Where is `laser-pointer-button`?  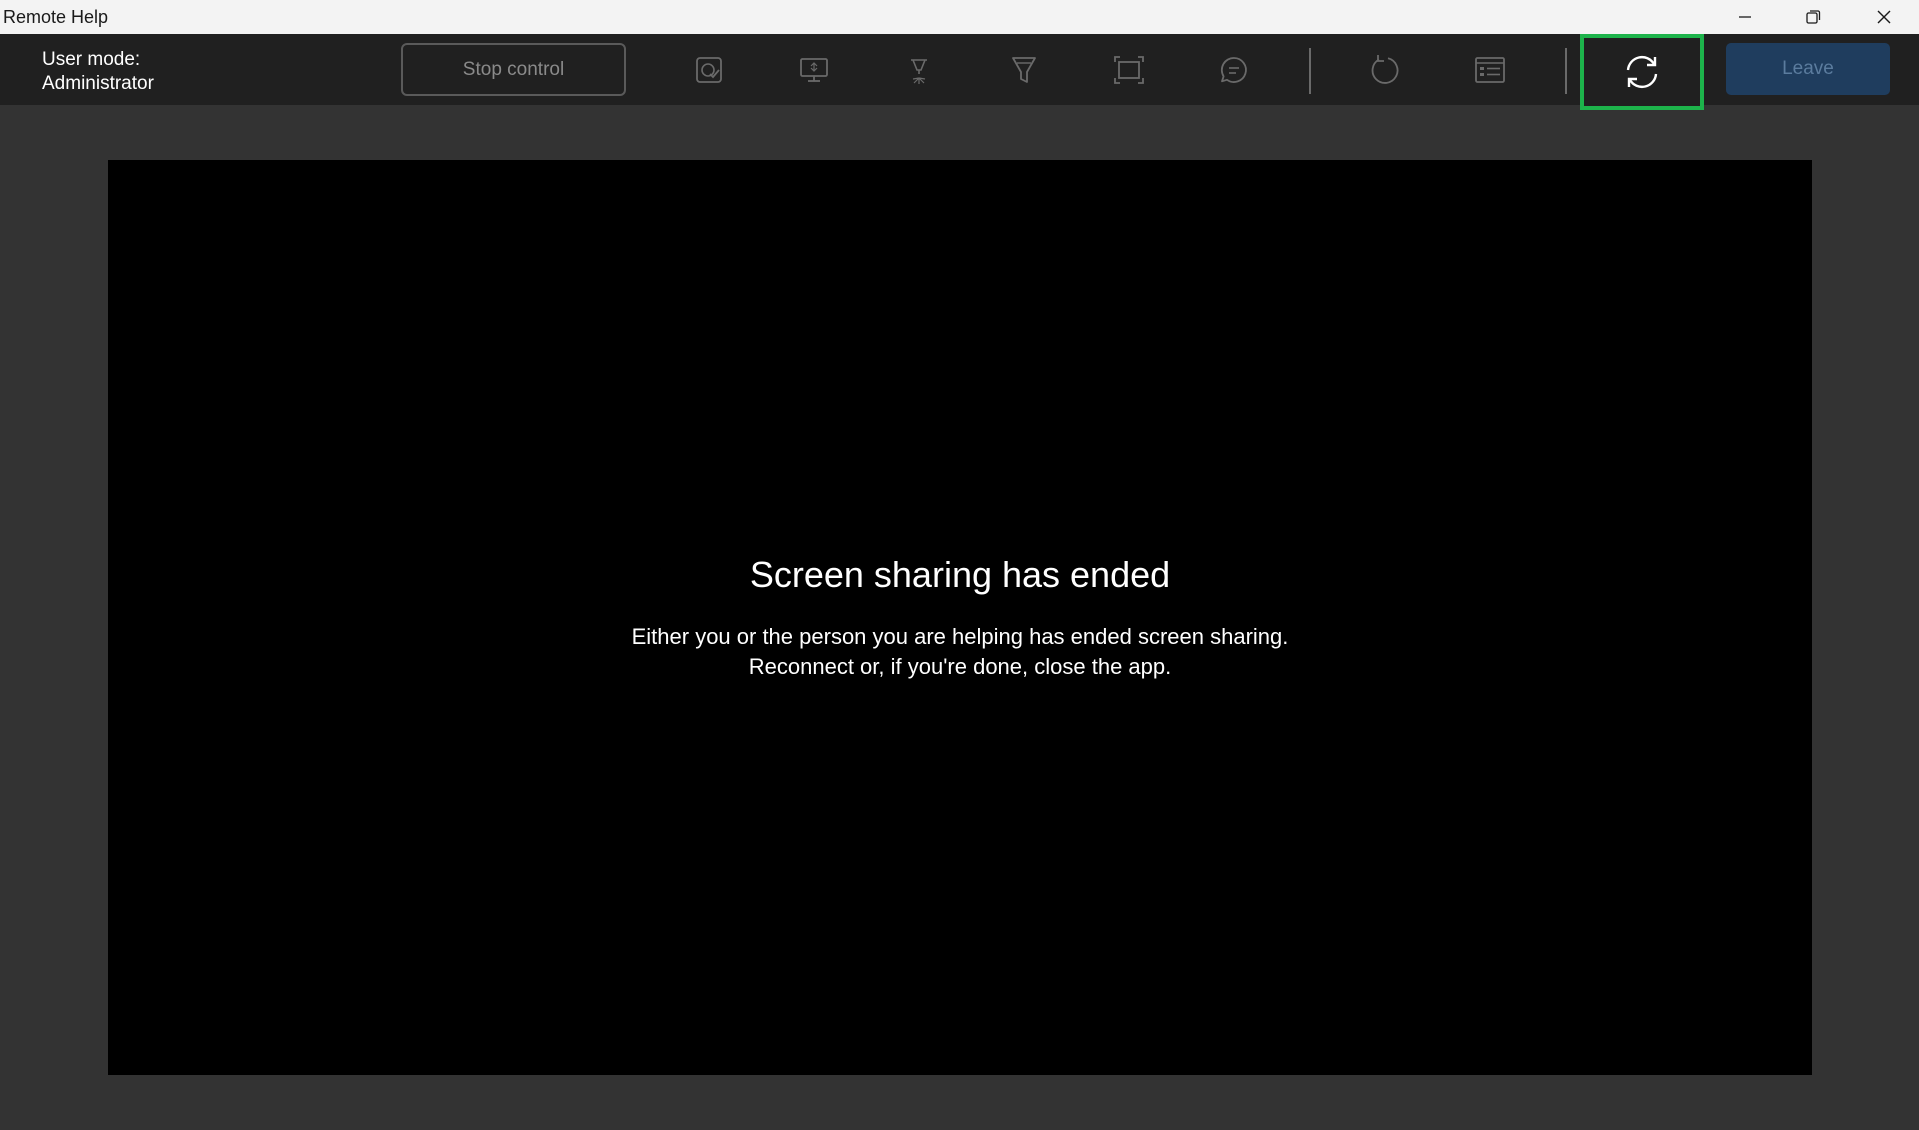 laser-pointer-button is located at coordinates (919, 69).